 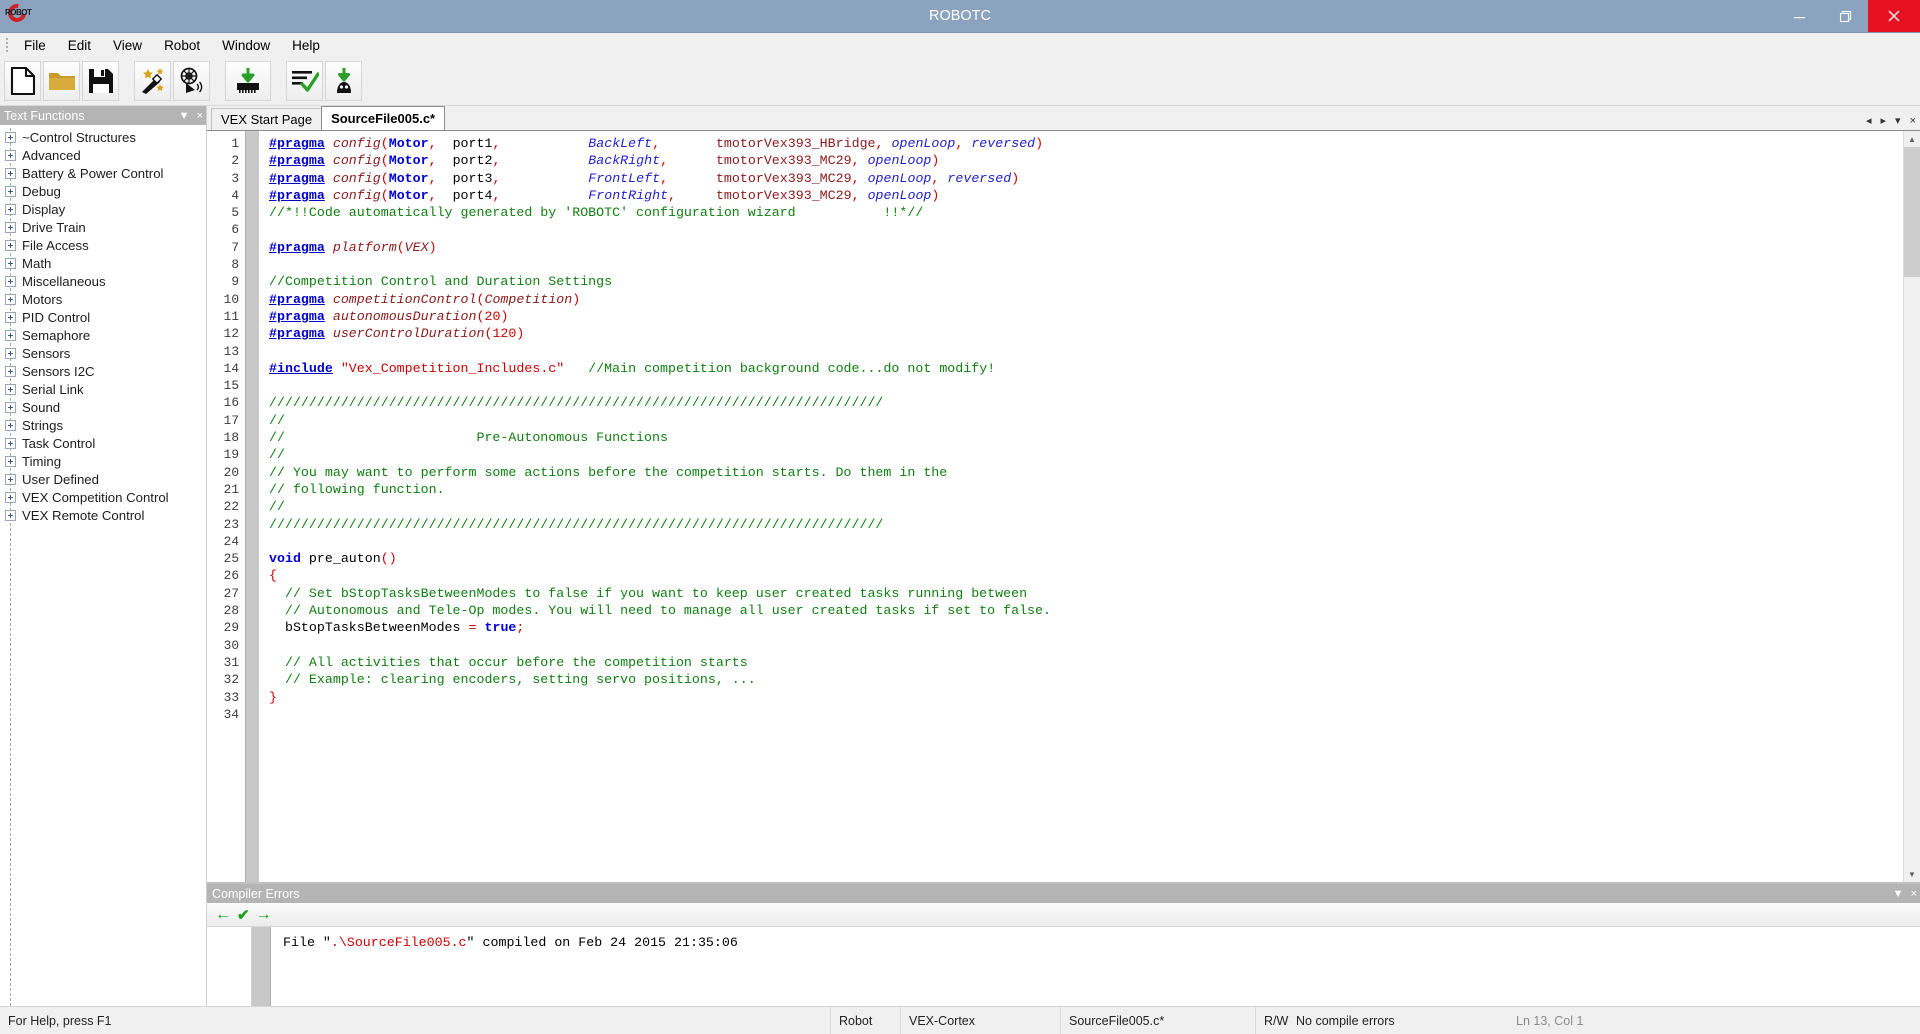 What do you see at coordinates (103, 389) in the screenshot?
I see `tree-item-serial-link: Serial Link` at bounding box center [103, 389].